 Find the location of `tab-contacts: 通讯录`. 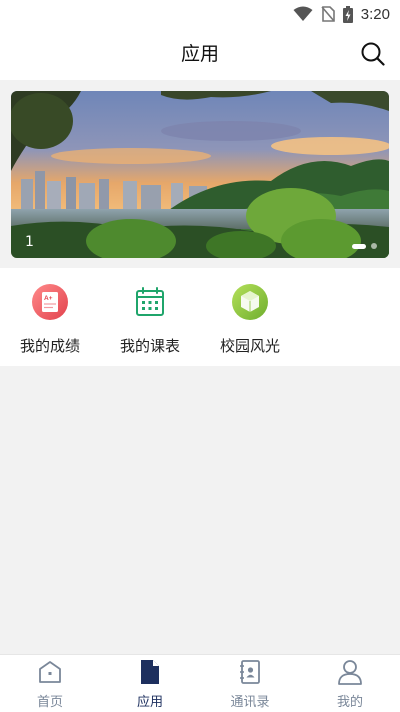

tab-contacts: 通讯录 is located at coordinates (250, 683).